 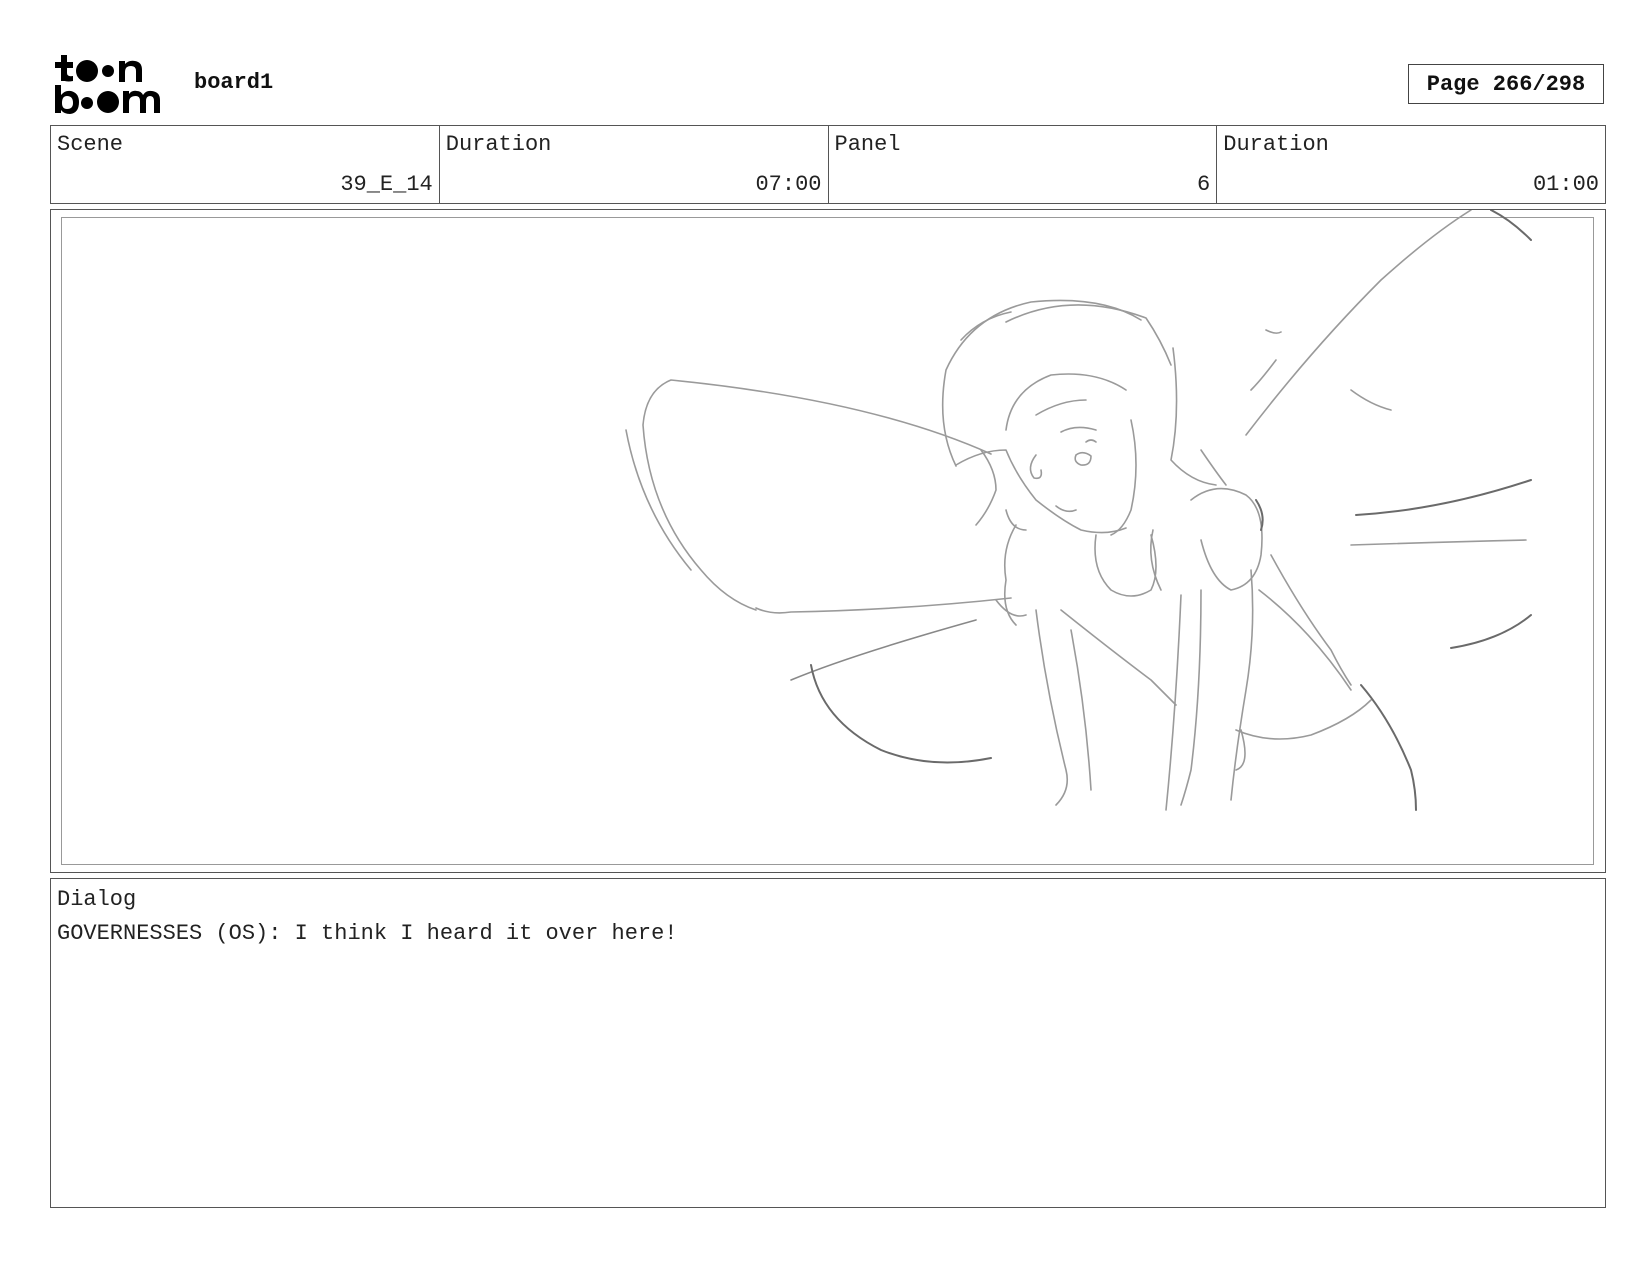 What do you see at coordinates (1023, 164) in the screenshot?
I see `panel-cell: Panel 6` at bounding box center [1023, 164].